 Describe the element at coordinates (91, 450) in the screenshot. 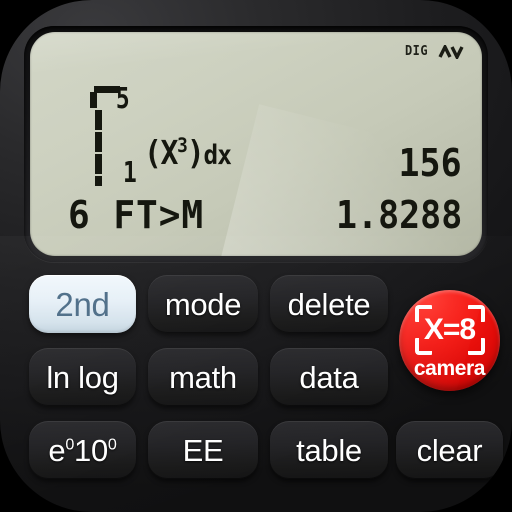

I see `key-exp-base-10: 10` at that location.